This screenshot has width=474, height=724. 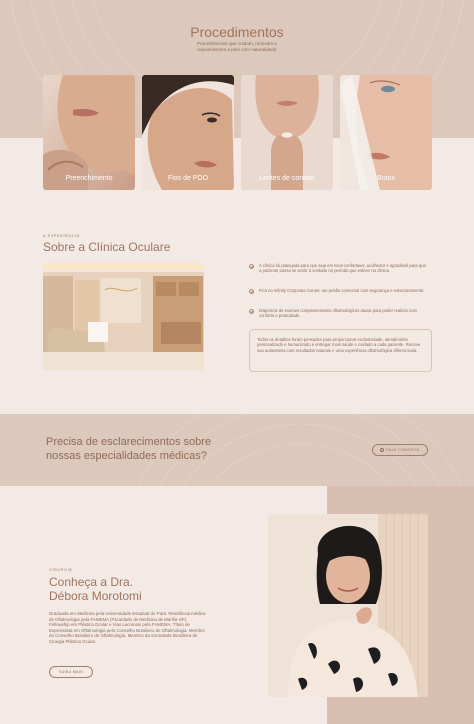 I want to click on procedure-card-botox: Botox, so click(x=386, y=132).